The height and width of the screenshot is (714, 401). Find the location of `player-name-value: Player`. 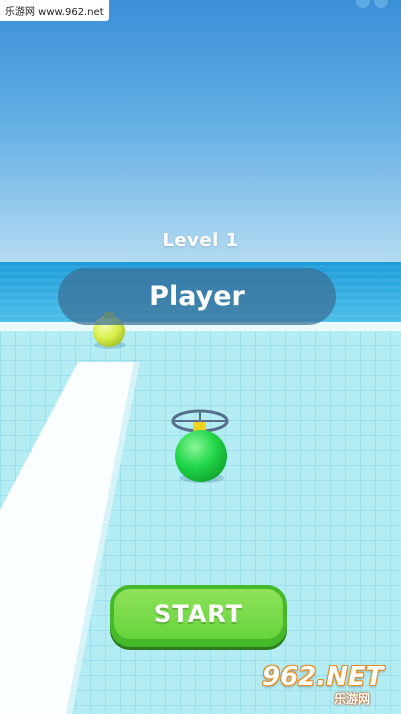

player-name-value: Player is located at coordinates (197, 296).